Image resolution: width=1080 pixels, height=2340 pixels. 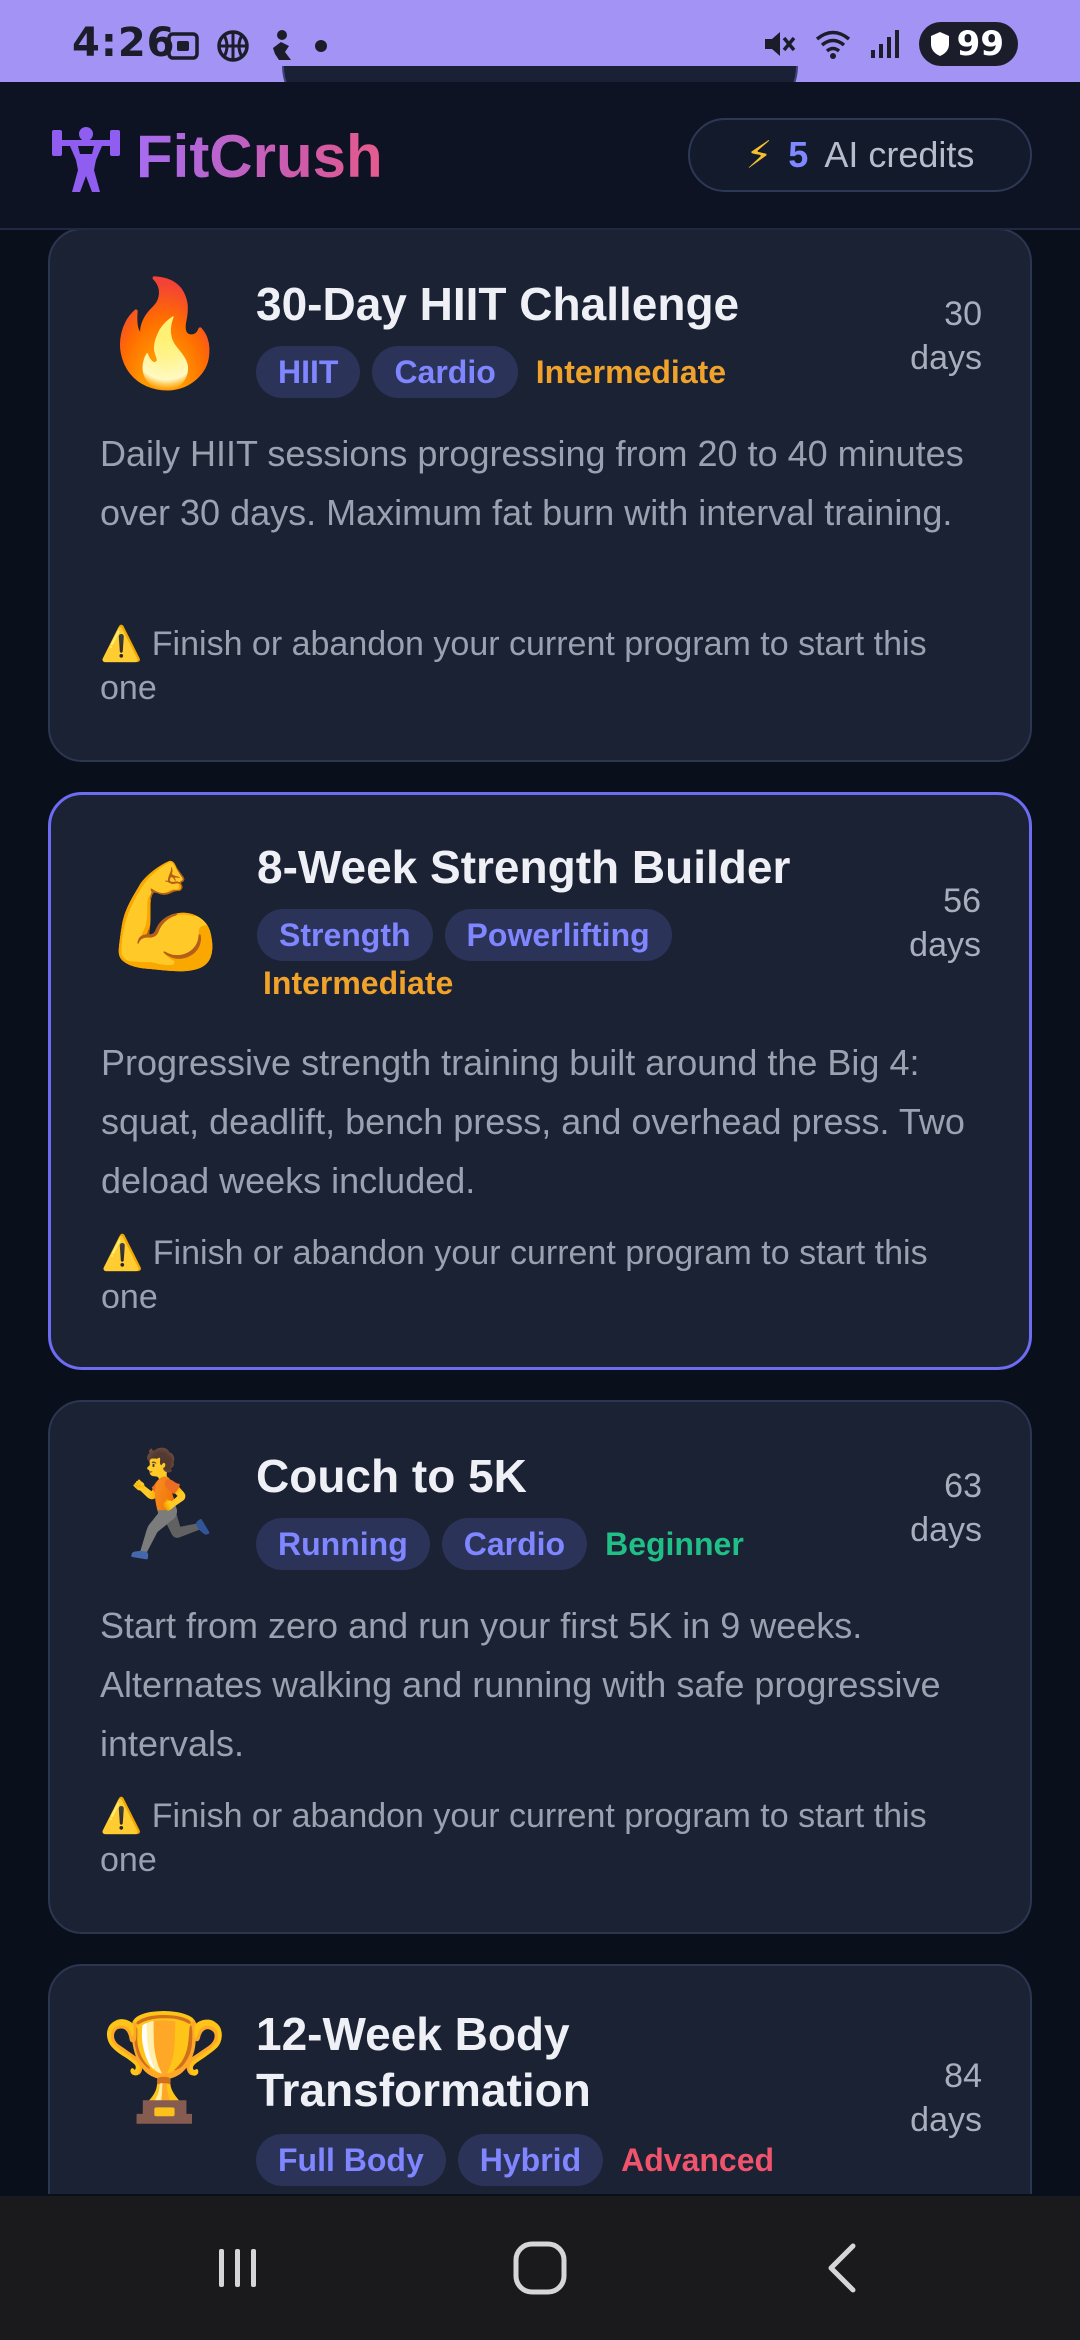 I want to click on app-header: FitCrush ⚡ 5 AI credits, so click(x=540, y=156).